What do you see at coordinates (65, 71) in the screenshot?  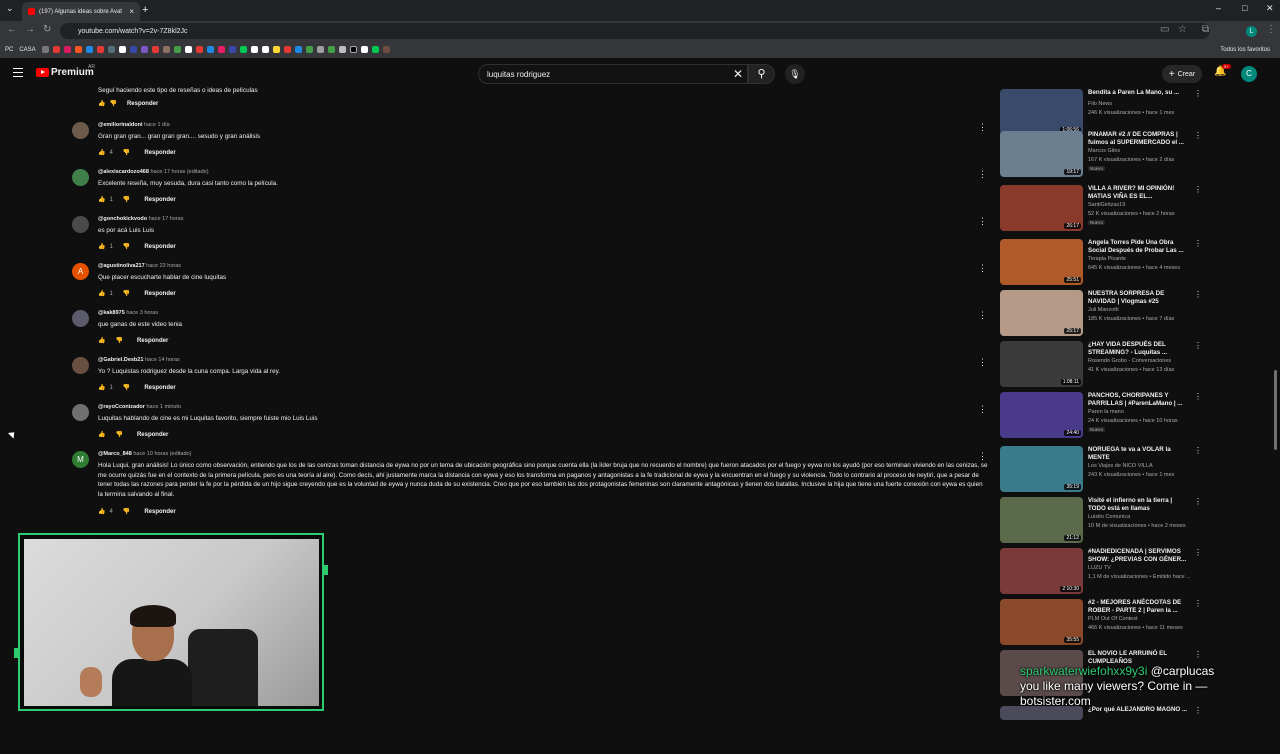 I see `youtube-logo: Premium AR` at bounding box center [65, 71].